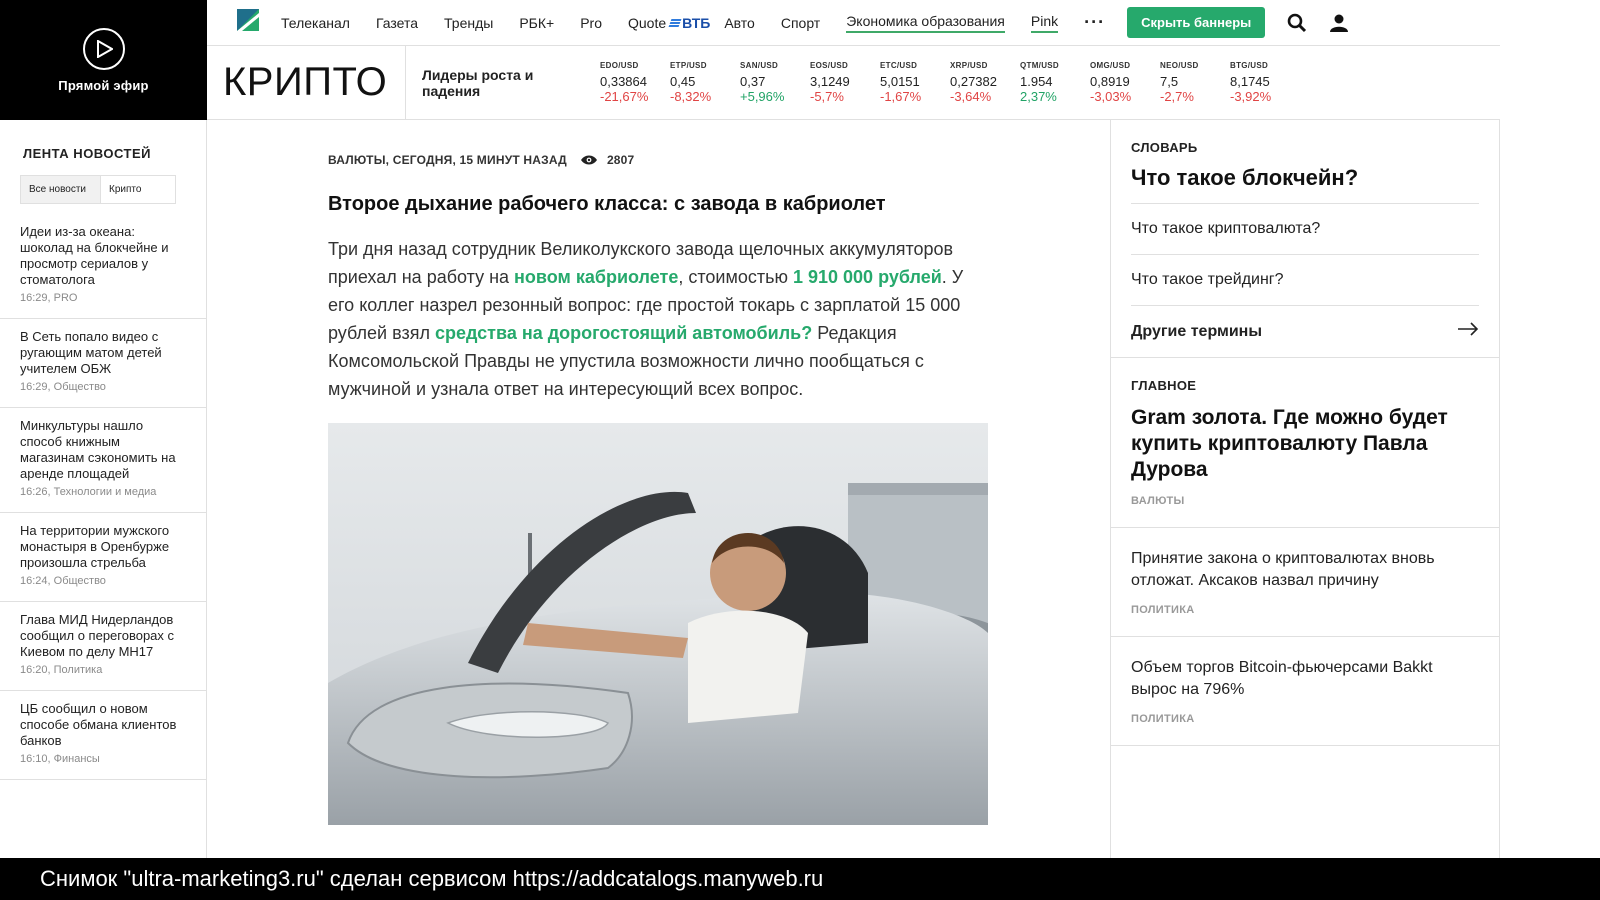 This screenshot has height=900, width=1600. Describe the element at coordinates (1297, 23) in the screenshot. I see `search-icon` at that location.